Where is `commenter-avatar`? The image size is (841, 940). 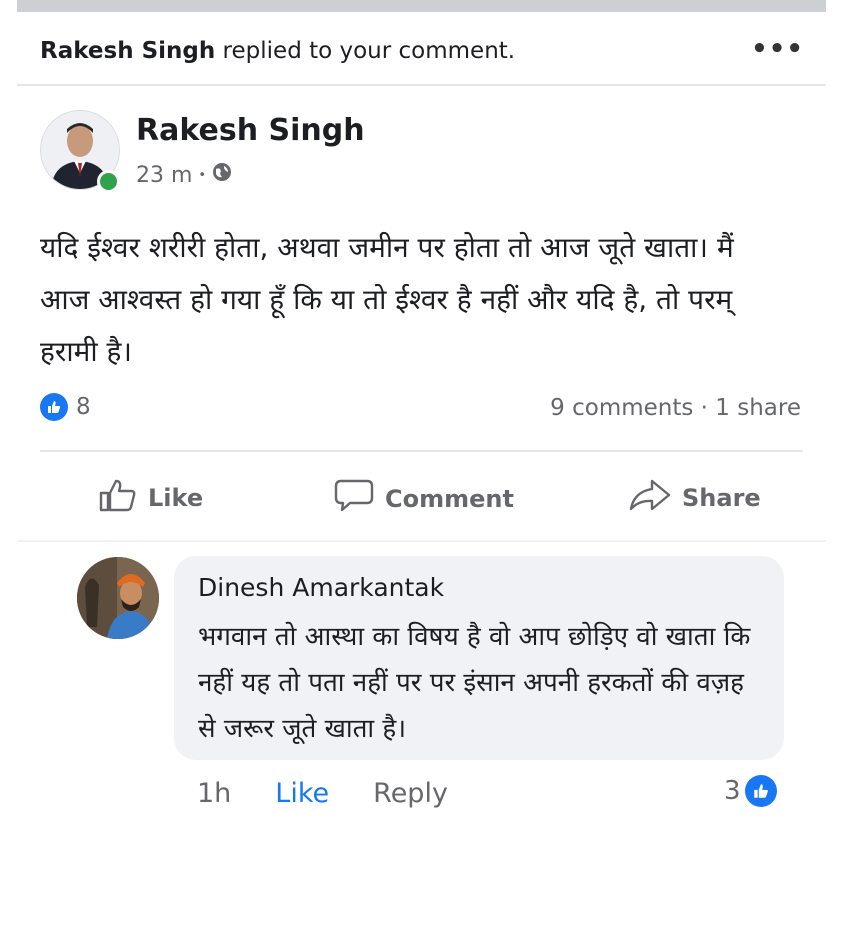 commenter-avatar is located at coordinates (118, 598).